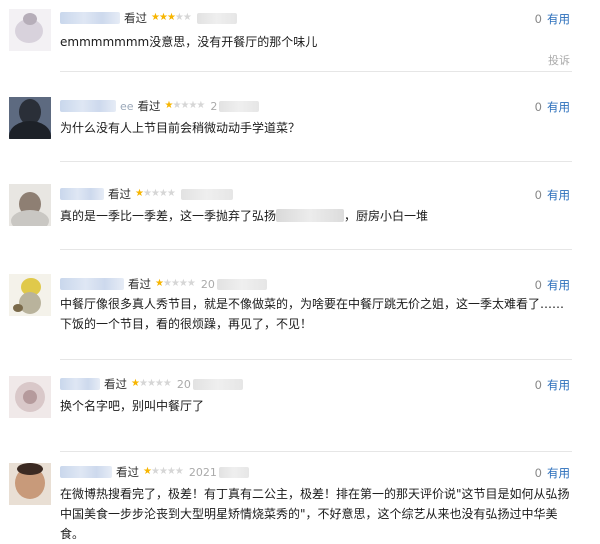 Image resolution: width=600 pixels, height=544 pixels. I want to click on comment-text-part: 真的是一季比一季差，这一季抛弃了弘扬, so click(168, 216).